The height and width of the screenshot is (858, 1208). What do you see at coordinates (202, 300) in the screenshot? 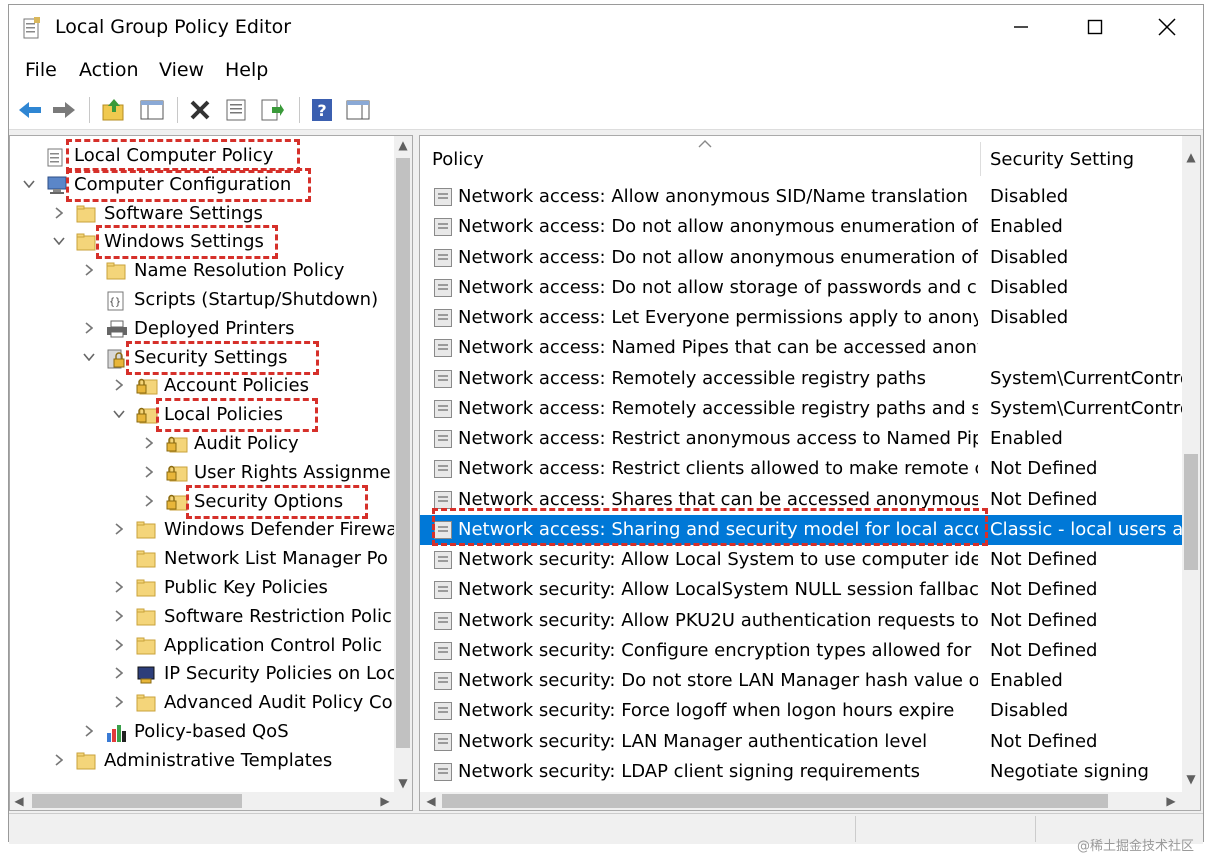
I see `tree-item: {} Scripts (Startup/Shutdown)` at bounding box center [202, 300].